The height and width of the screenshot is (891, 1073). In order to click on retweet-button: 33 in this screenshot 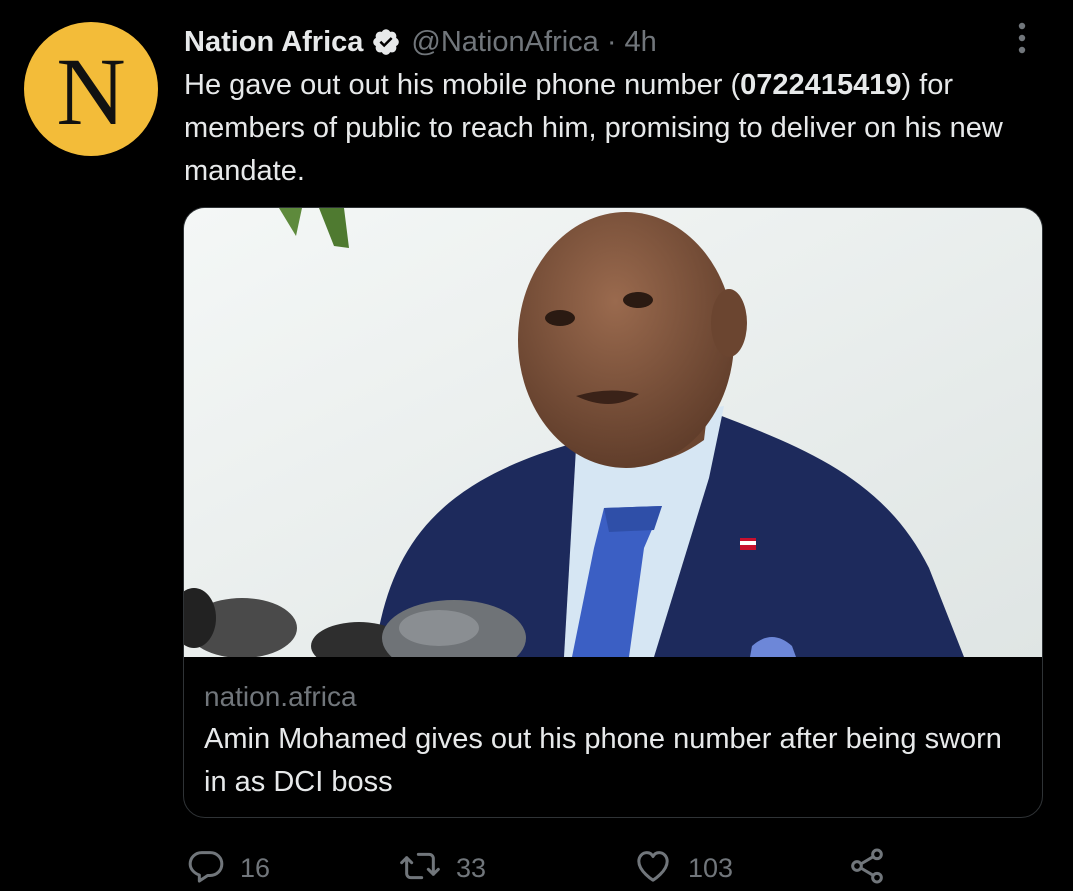, I will do `click(442, 868)`.